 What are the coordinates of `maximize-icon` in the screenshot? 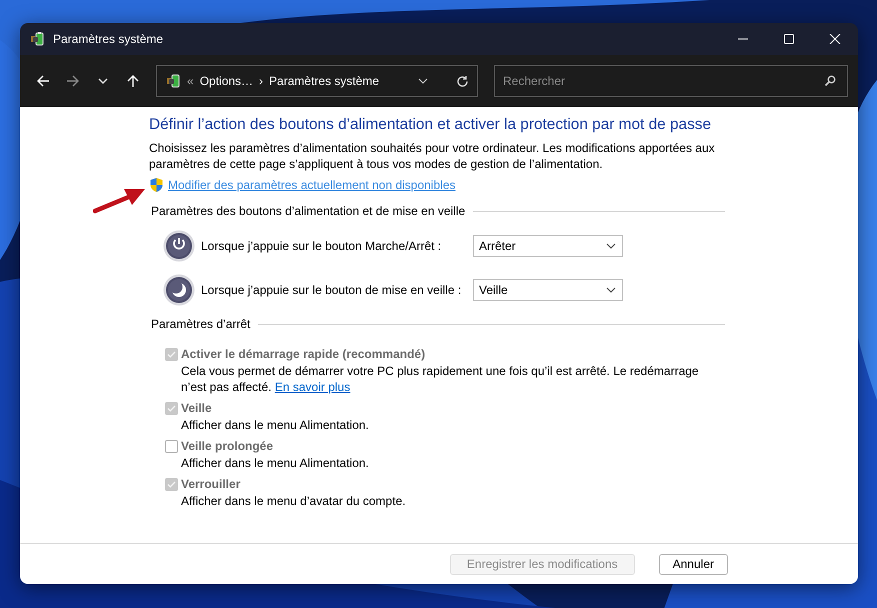 It's located at (789, 39).